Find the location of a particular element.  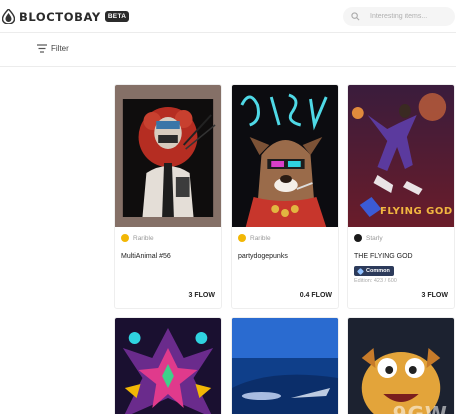

logo-drop-icon is located at coordinates (8, 16).